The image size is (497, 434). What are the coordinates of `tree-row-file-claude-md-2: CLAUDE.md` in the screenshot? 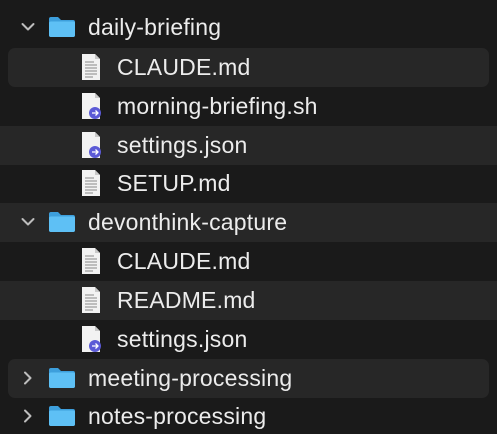 It's located at (248, 261).